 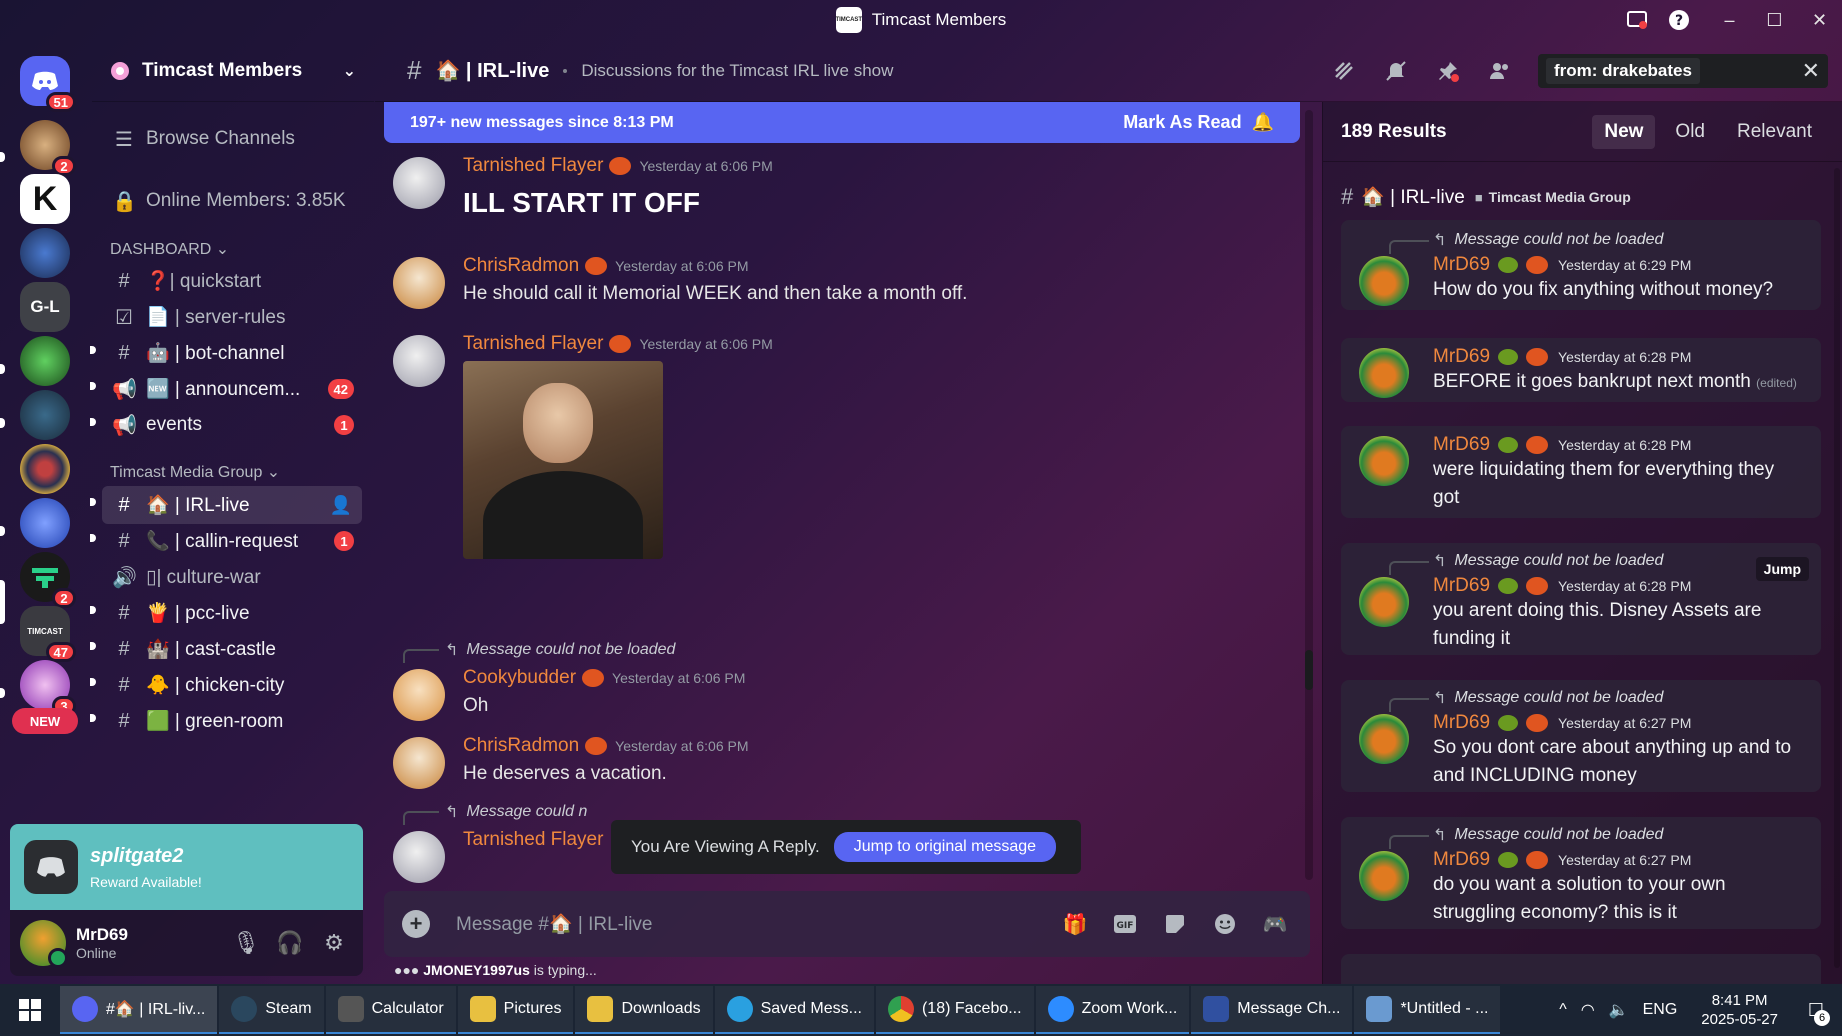 What do you see at coordinates (1623, 71) in the screenshot?
I see `search-filter-chip: from: drakebates` at bounding box center [1623, 71].